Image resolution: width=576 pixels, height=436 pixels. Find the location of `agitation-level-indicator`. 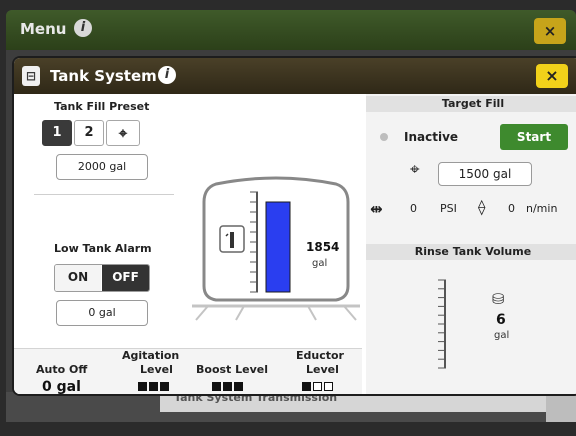

agitation-level-indicator is located at coordinates (153, 386).